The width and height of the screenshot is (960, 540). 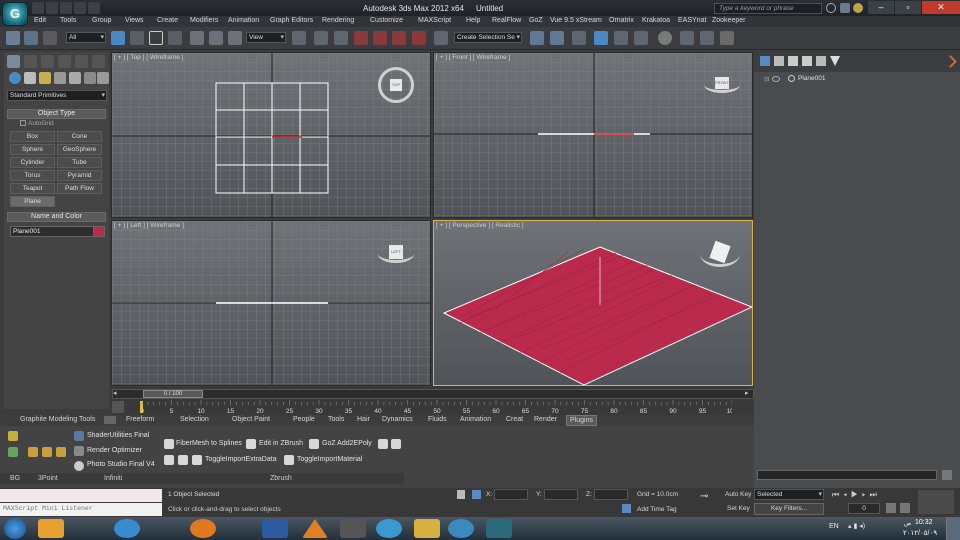 What do you see at coordinates (722, 85) in the screenshot?
I see `viewcube-front-icon: FRONT` at bounding box center [722, 85].